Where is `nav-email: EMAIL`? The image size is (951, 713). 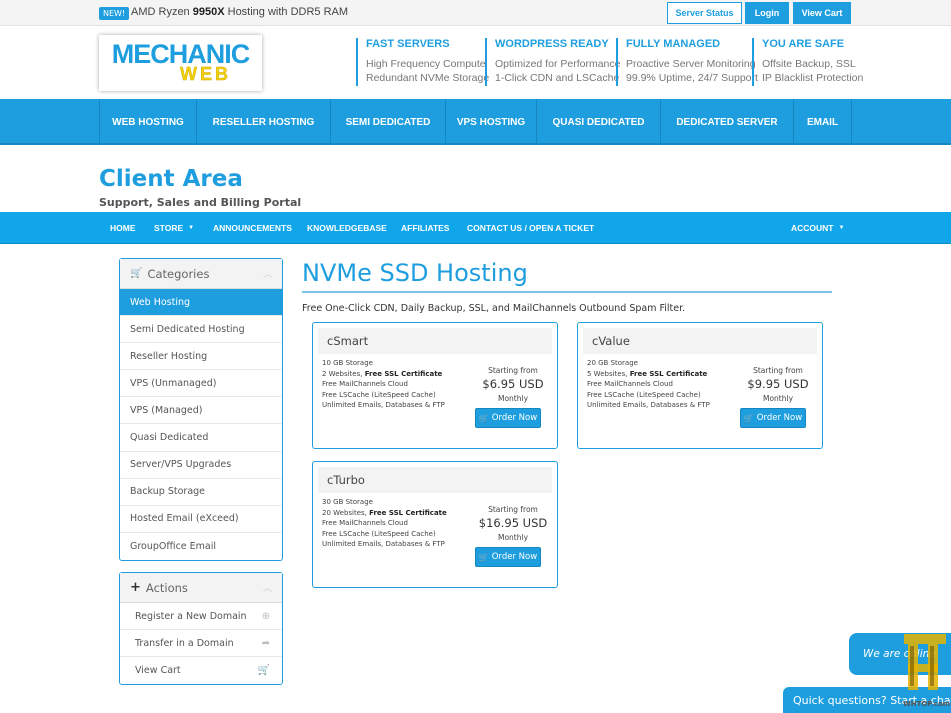 nav-email: EMAIL is located at coordinates (822, 122).